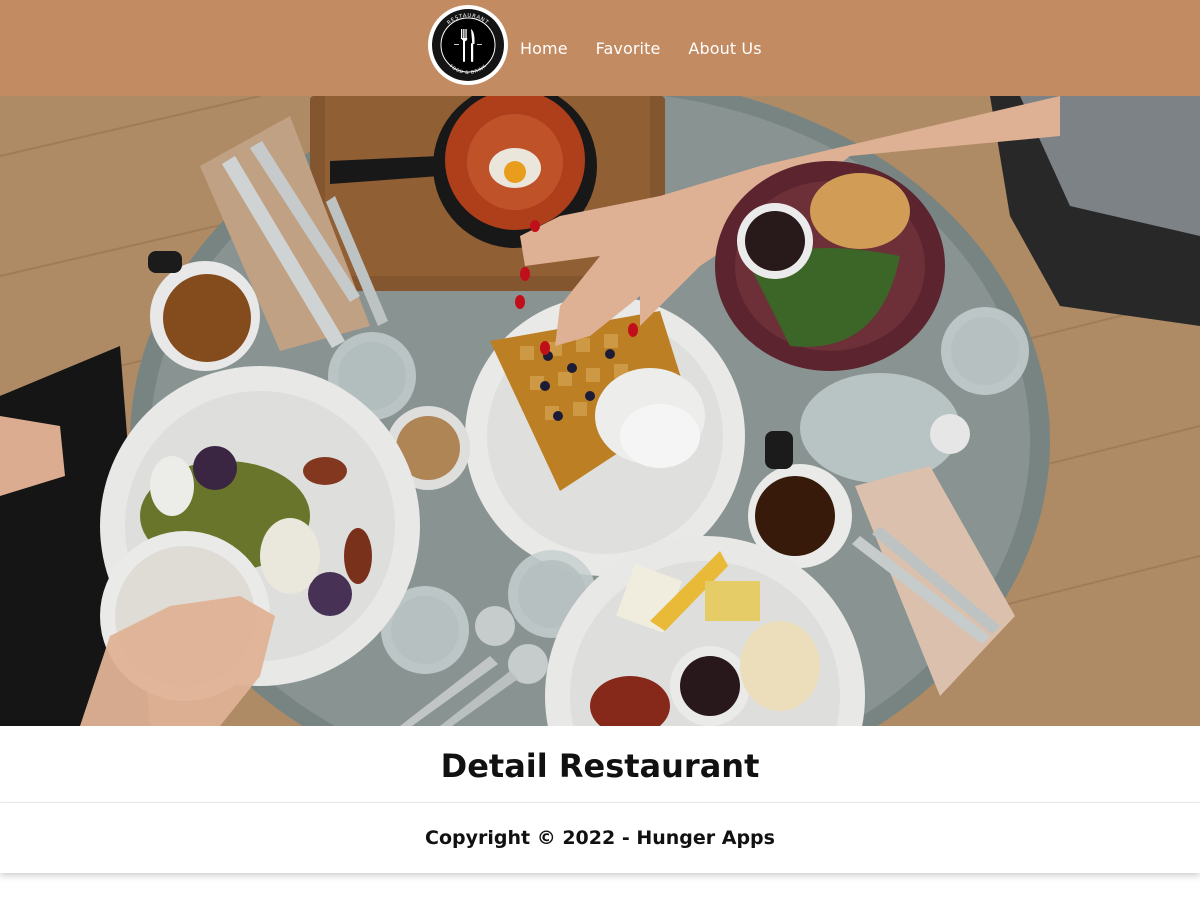  What do you see at coordinates (600, 766) in the screenshot?
I see `page-title: Detail Restaurant` at bounding box center [600, 766].